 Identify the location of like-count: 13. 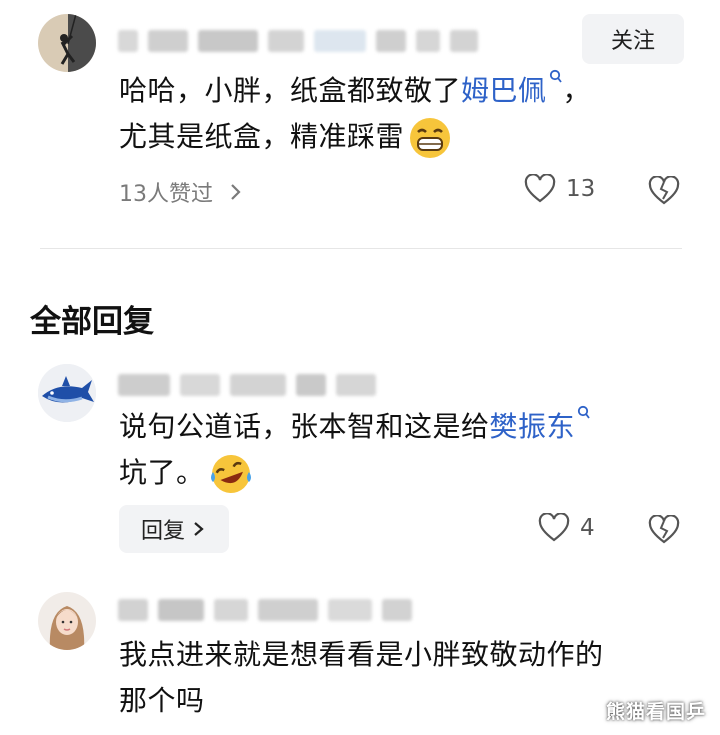
(581, 189).